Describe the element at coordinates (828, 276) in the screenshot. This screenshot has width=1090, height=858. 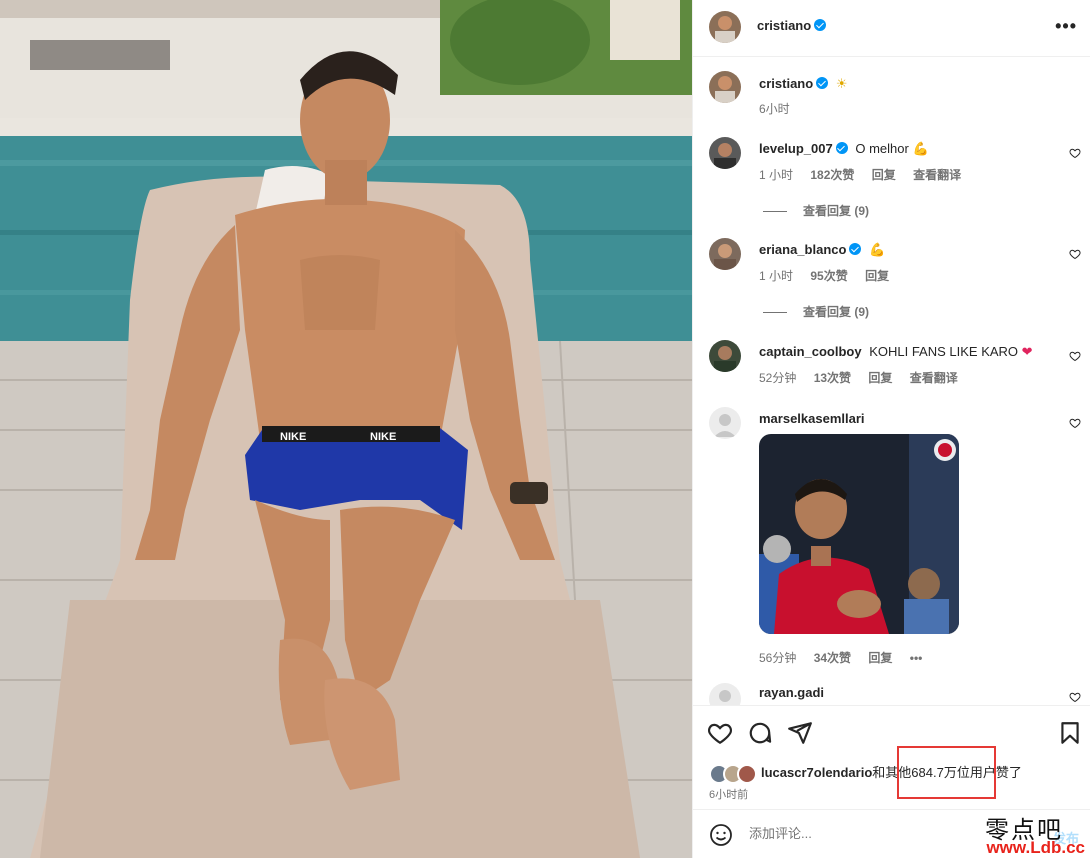
I see `comment-likes: 95次赞` at that location.